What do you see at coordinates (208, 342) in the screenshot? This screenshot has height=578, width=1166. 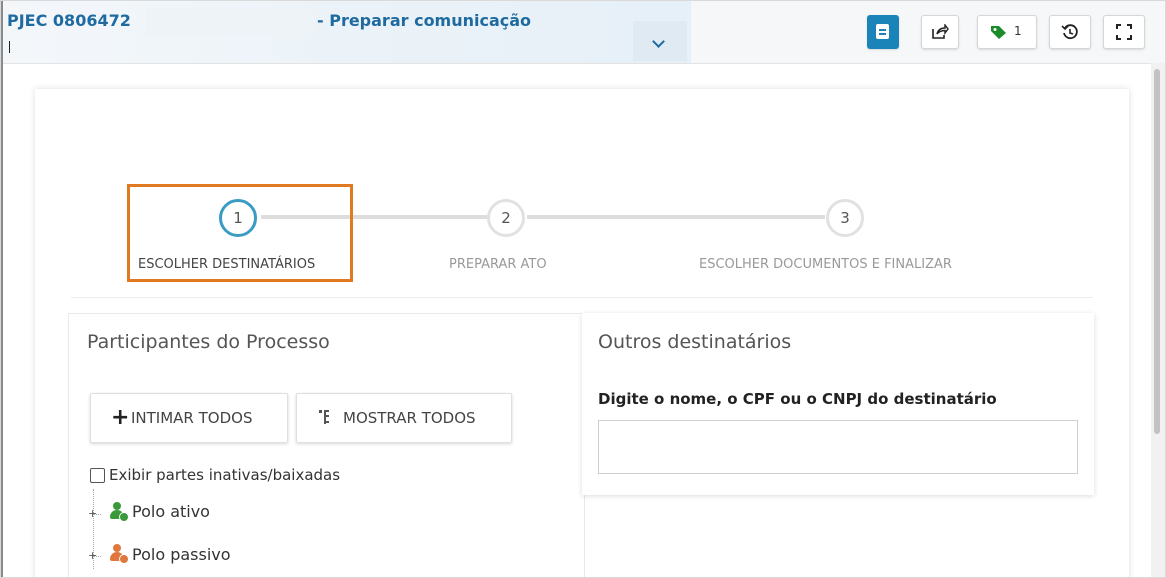 I see `participants-title: Participantes do Processo` at bounding box center [208, 342].